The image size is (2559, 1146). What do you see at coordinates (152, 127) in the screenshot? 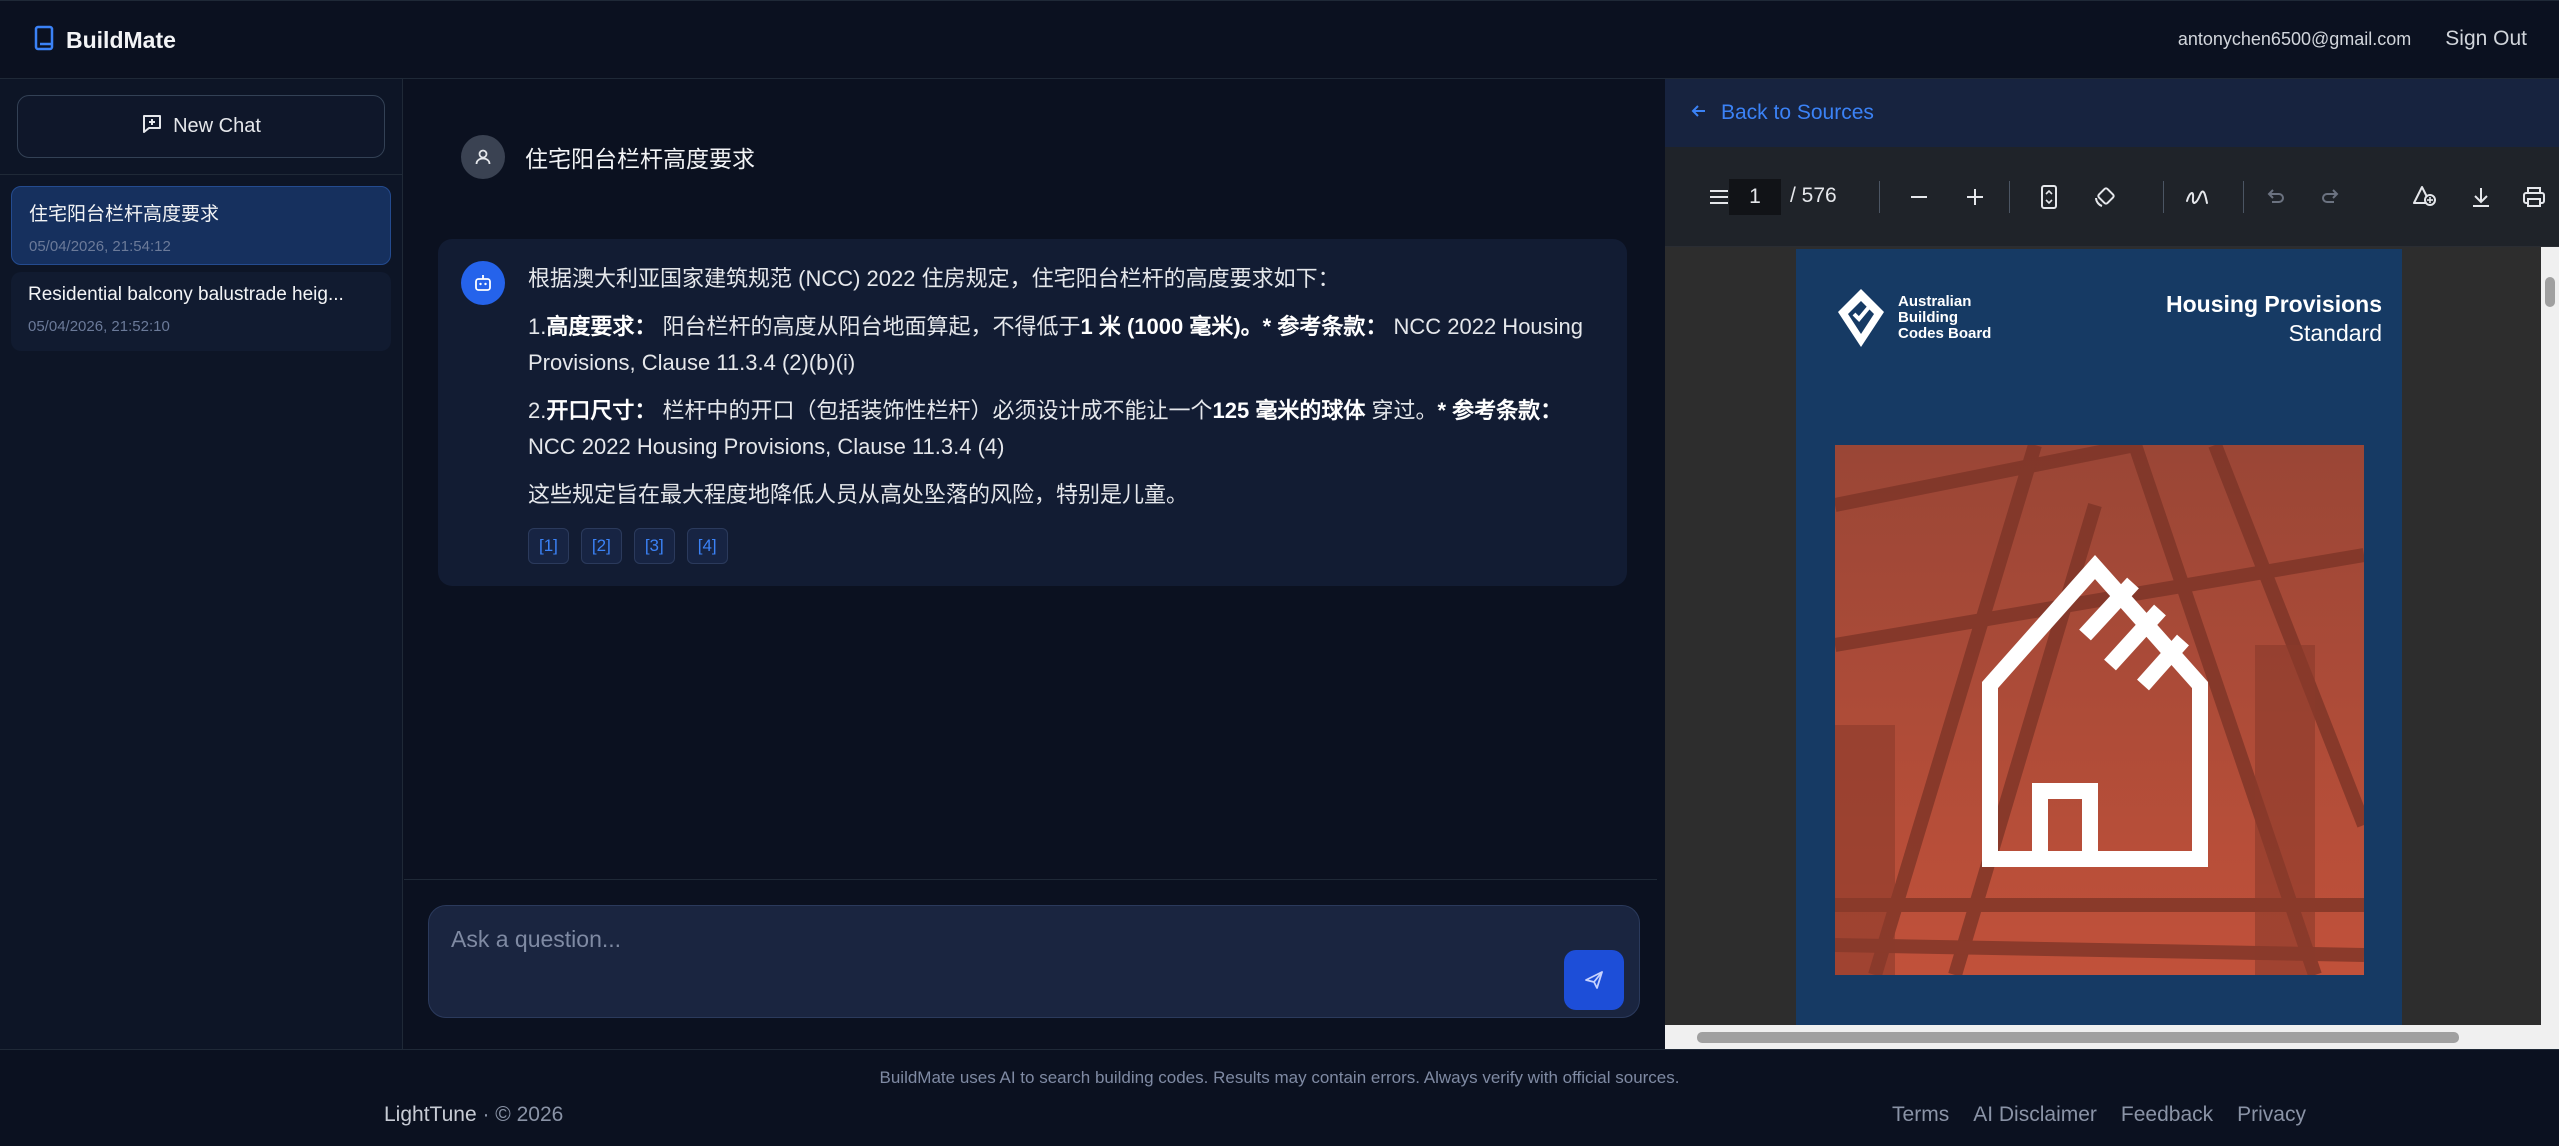
I see `message-plus-icon` at bounding box center [152, 127].